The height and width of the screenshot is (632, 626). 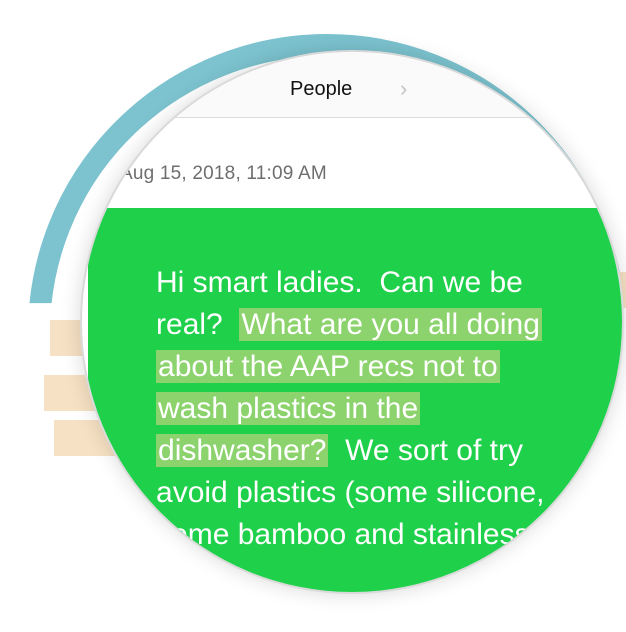 What do you see at coordinates (362, 85) in the screenshot?
I see `conversation-header: People ›` at bounding box center [362, 85].